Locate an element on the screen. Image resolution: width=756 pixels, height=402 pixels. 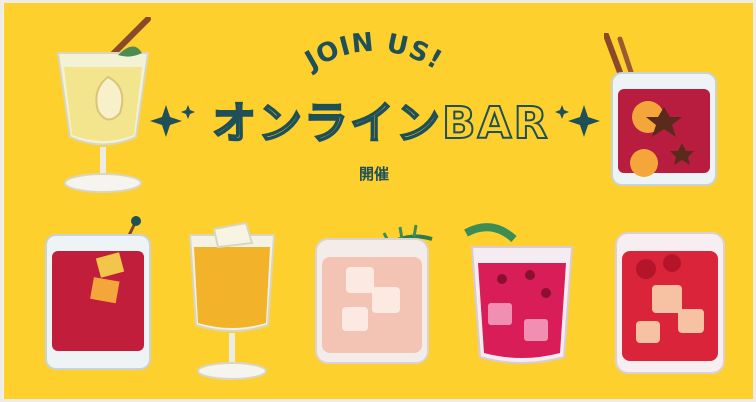
join-us-text: JOIN US! is located at coordinates (373, 52).